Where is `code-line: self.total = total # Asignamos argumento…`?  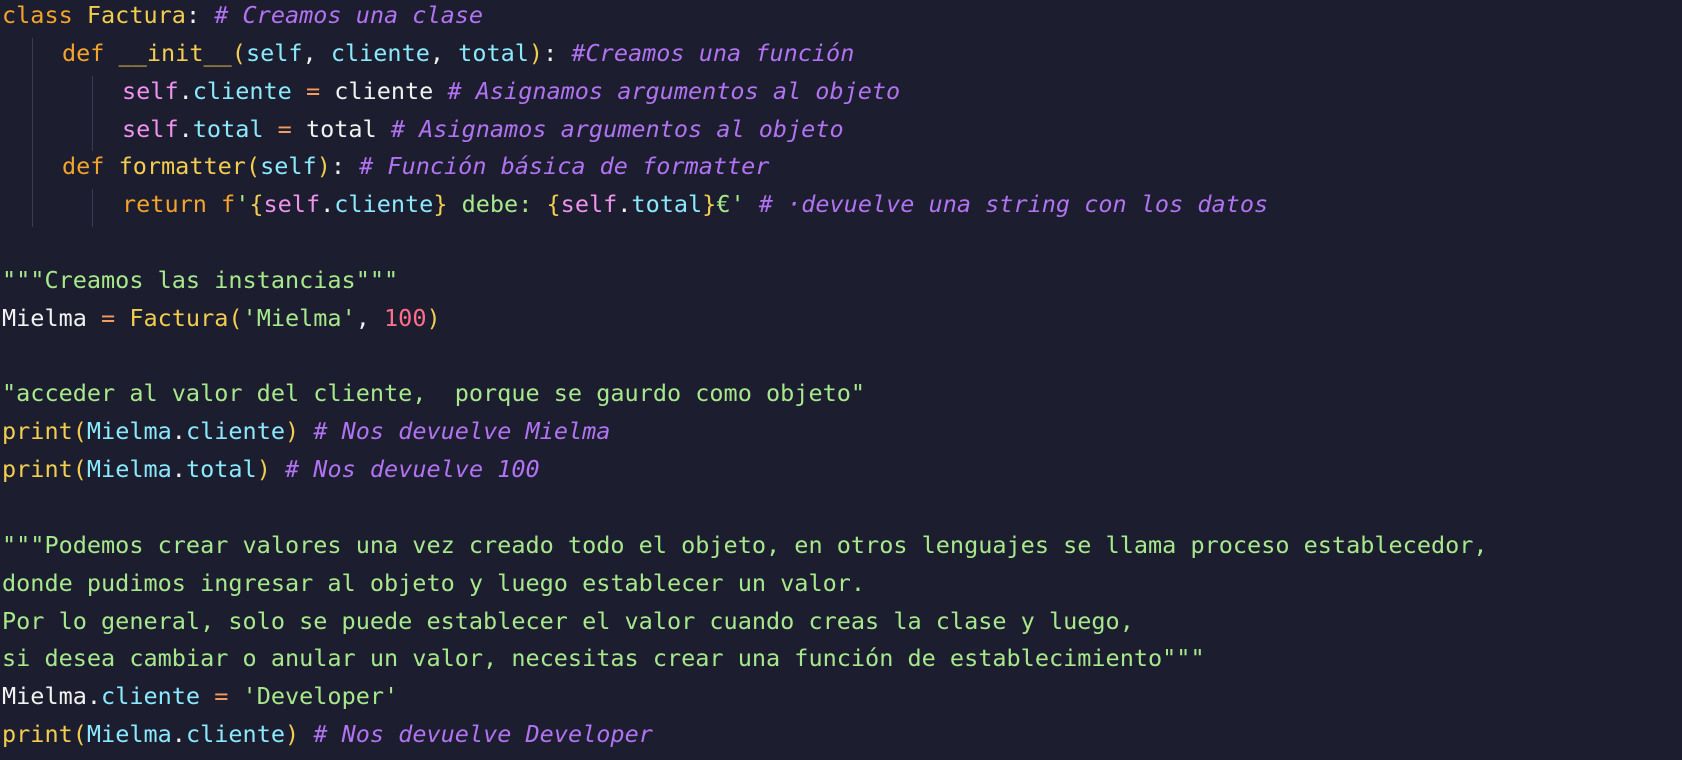
code-line: self.total = total # Asignamos argumento… is located at coordinates (841, 132).